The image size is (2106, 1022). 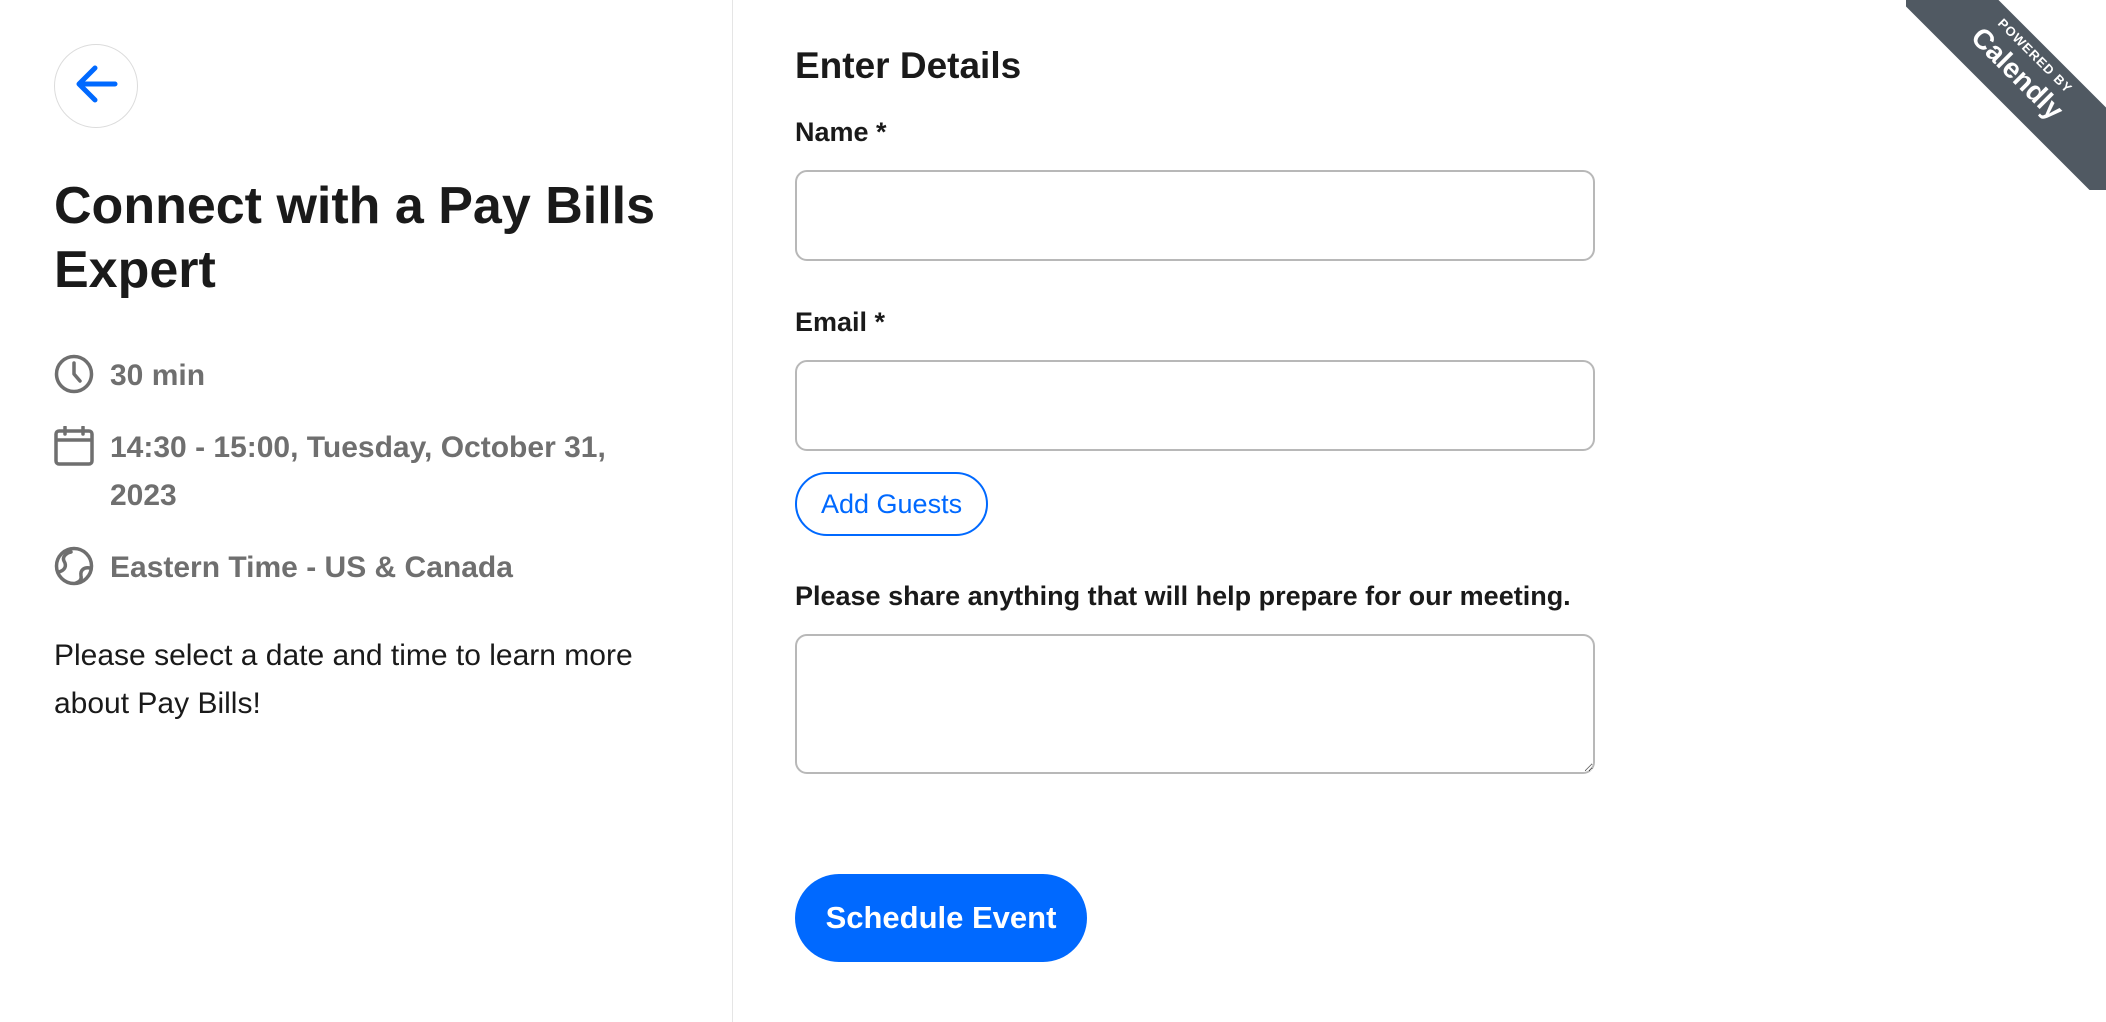 What do you see at coordinates (355, 238) in the screenshot?
I see `event-title: Connect with a Pay Bills Expert` at bounding box center [355, 238].